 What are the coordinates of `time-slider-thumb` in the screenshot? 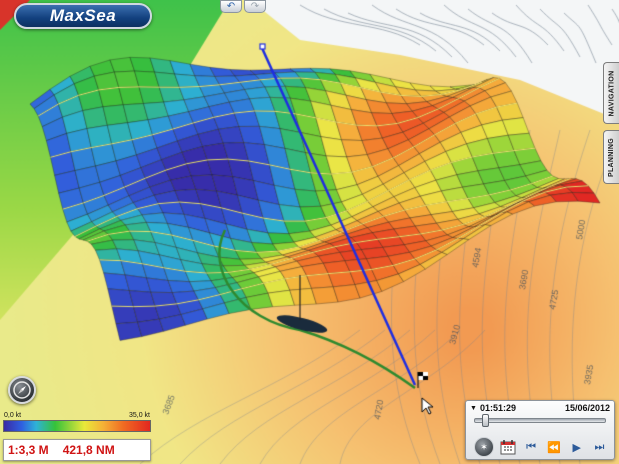 It's located at (486, 420).